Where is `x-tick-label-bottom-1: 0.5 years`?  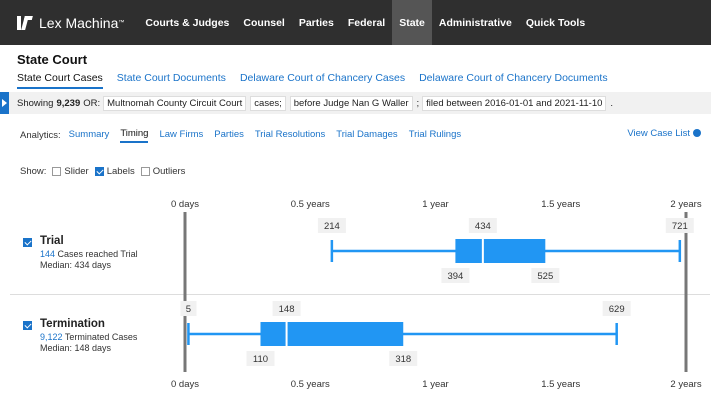
x-tick-label-bottom-1: 0.5 years is located at coordinates (310, 384).